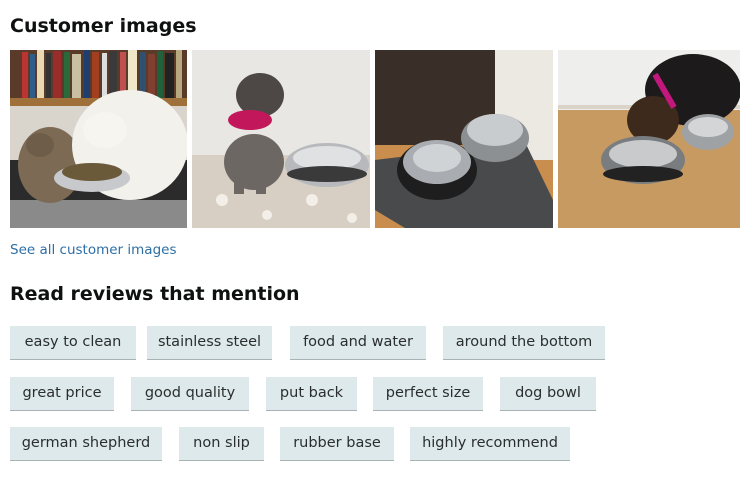  Describe the element at coordinates (428, 394) in the screenshot. I see `mention-chip: perfect size` at that location.